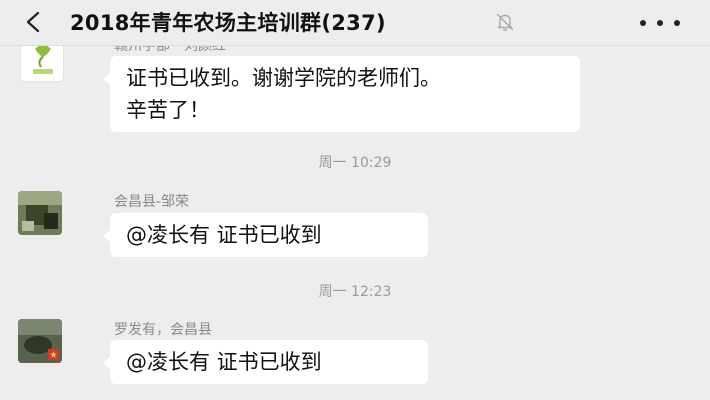 The width and height of the screenshot is (710, 400). I want to click on farm-logo-icon, so click(43, 60).